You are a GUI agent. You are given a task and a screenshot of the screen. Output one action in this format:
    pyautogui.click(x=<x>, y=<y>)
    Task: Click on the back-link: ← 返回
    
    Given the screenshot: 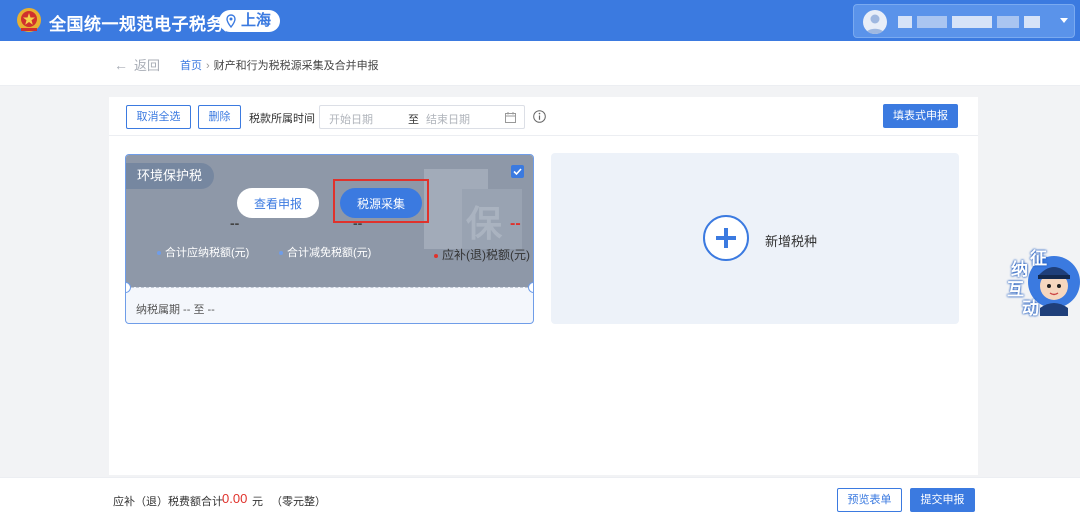 What is the action you would take?
    pyautogui.click(x=137, y=64)
    